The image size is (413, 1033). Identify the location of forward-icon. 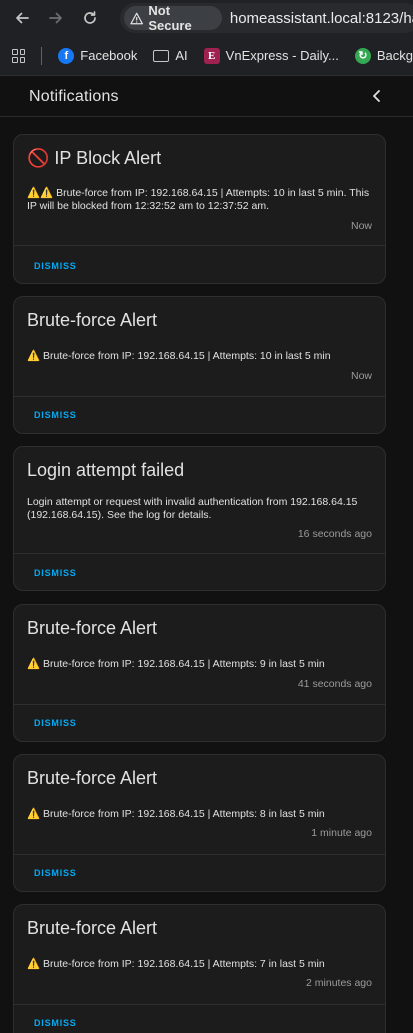
(56, 18).